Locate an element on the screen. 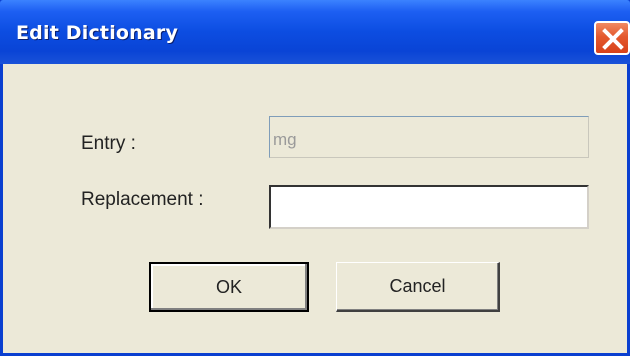 The image size is (630, 356). cancel-button: Cancel is located at coordinates (418, 287).